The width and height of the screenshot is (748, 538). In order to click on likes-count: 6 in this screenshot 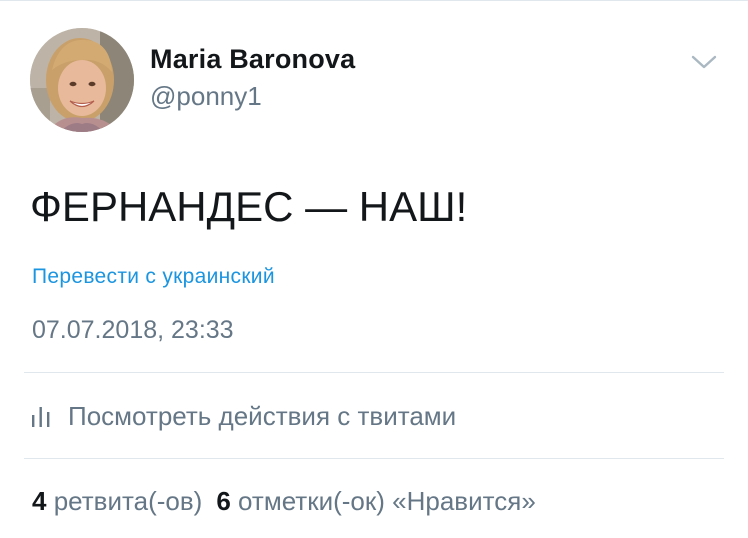, I will do `click(223, 501)`.